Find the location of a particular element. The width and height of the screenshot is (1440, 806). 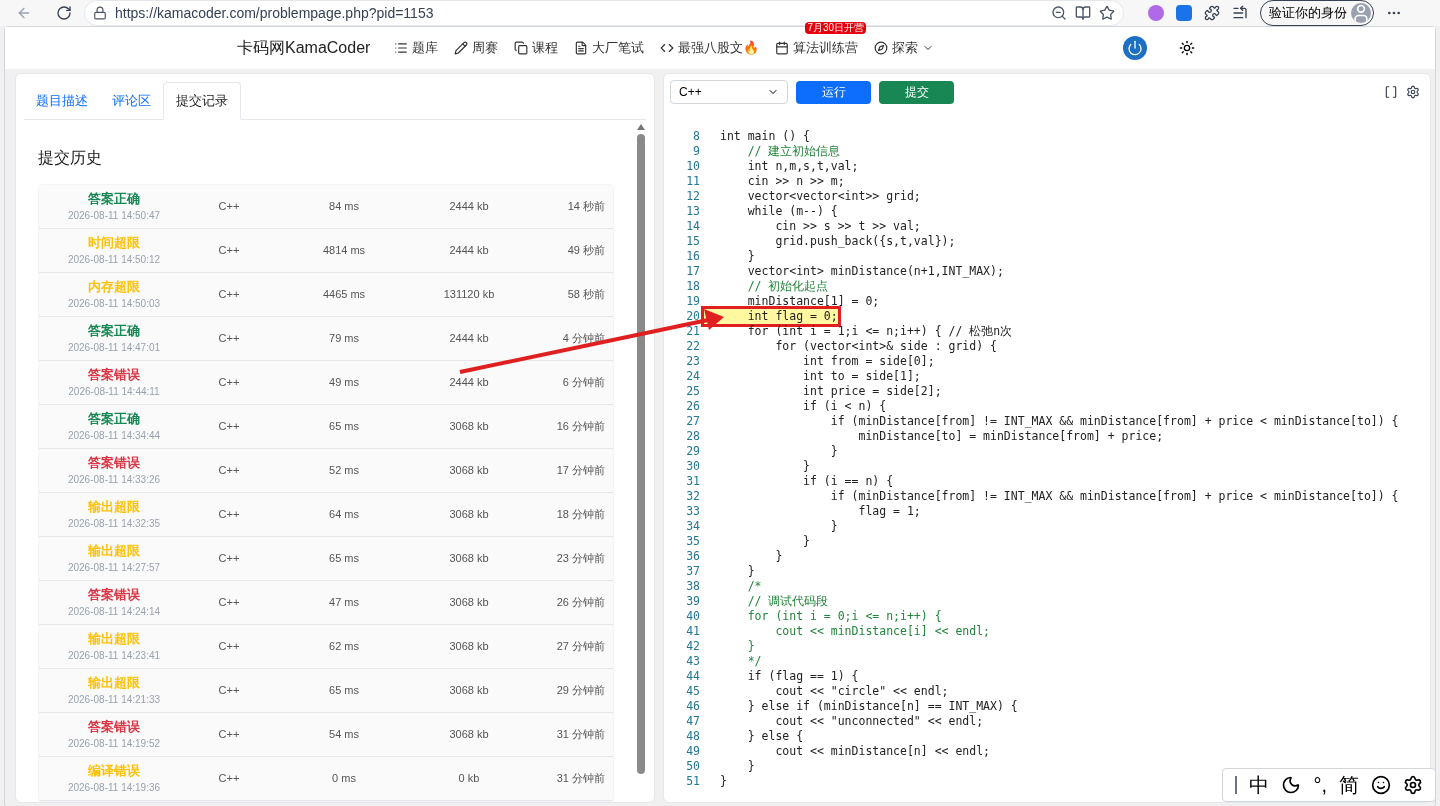

submission-row: 答案正确 2026-08-11 14:34:44 C++ 65 ms 3068 kb 16 分钟前 is located at coordinates (326, 426).